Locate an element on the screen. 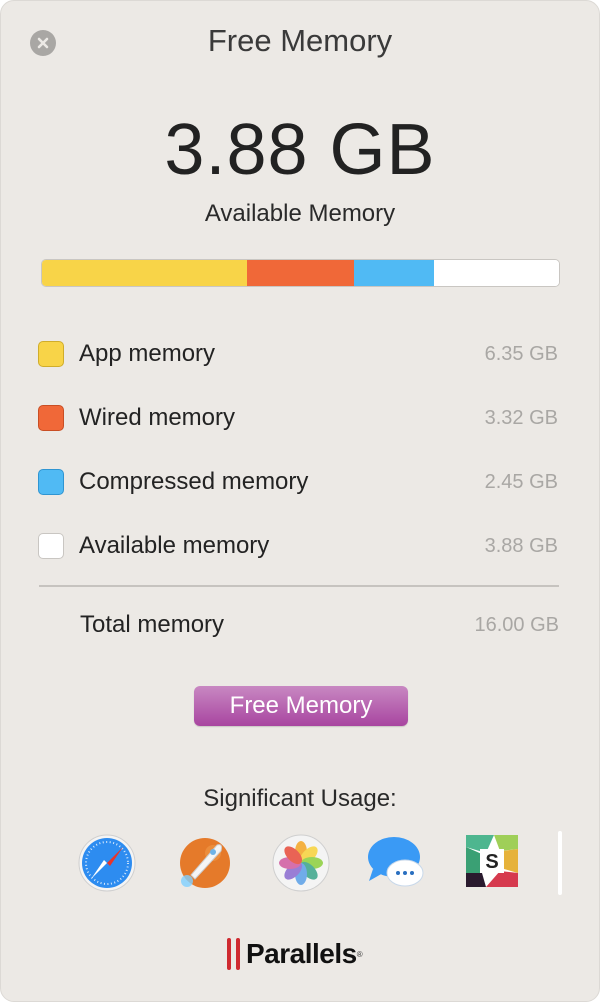  parallels-logo: Parallels ® is located at coordinates (295, 954).